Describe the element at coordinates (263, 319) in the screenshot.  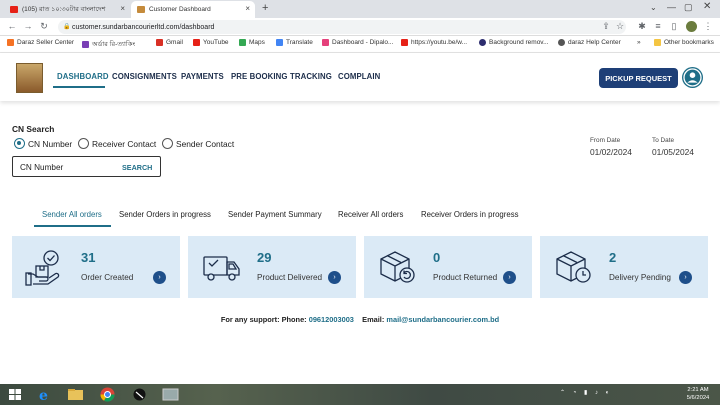
I see `support-phone-label: For any support: Phone:` at that location.